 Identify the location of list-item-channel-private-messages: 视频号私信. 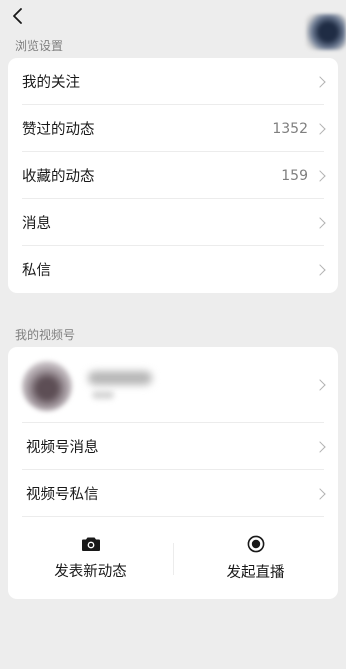
(173, 493).